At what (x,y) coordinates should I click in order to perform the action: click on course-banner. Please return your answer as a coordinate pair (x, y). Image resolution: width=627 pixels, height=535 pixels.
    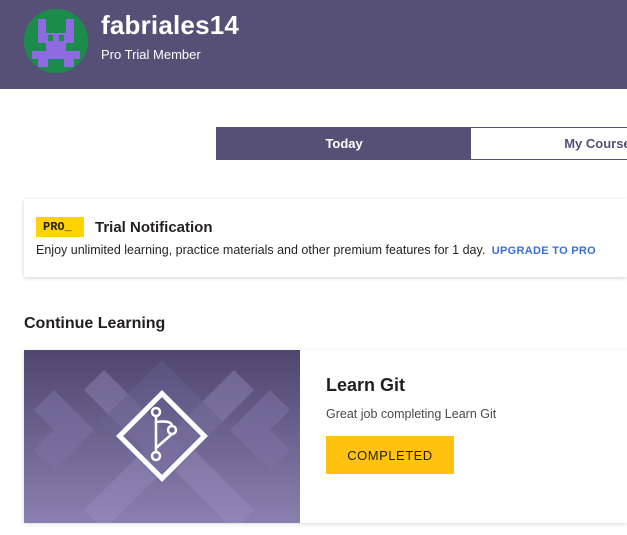
    Looking at the image, I should click on (162, 436).